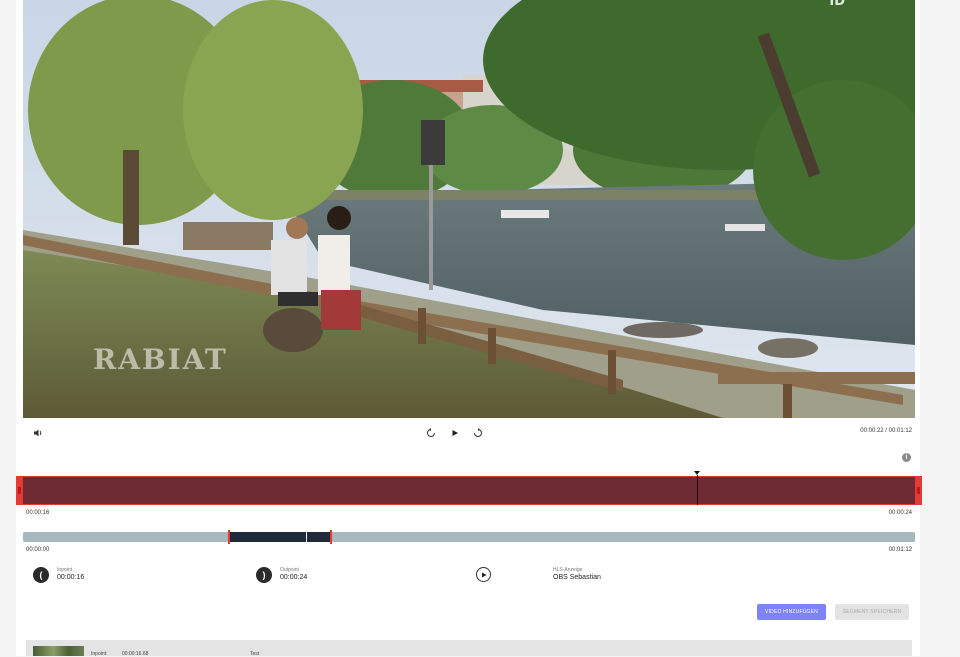 This screenshot has height=657, width=960. Describe the element at coordinates (289, 570) in the screenshot. I see `outpoint-label: Outpoint` at that location.